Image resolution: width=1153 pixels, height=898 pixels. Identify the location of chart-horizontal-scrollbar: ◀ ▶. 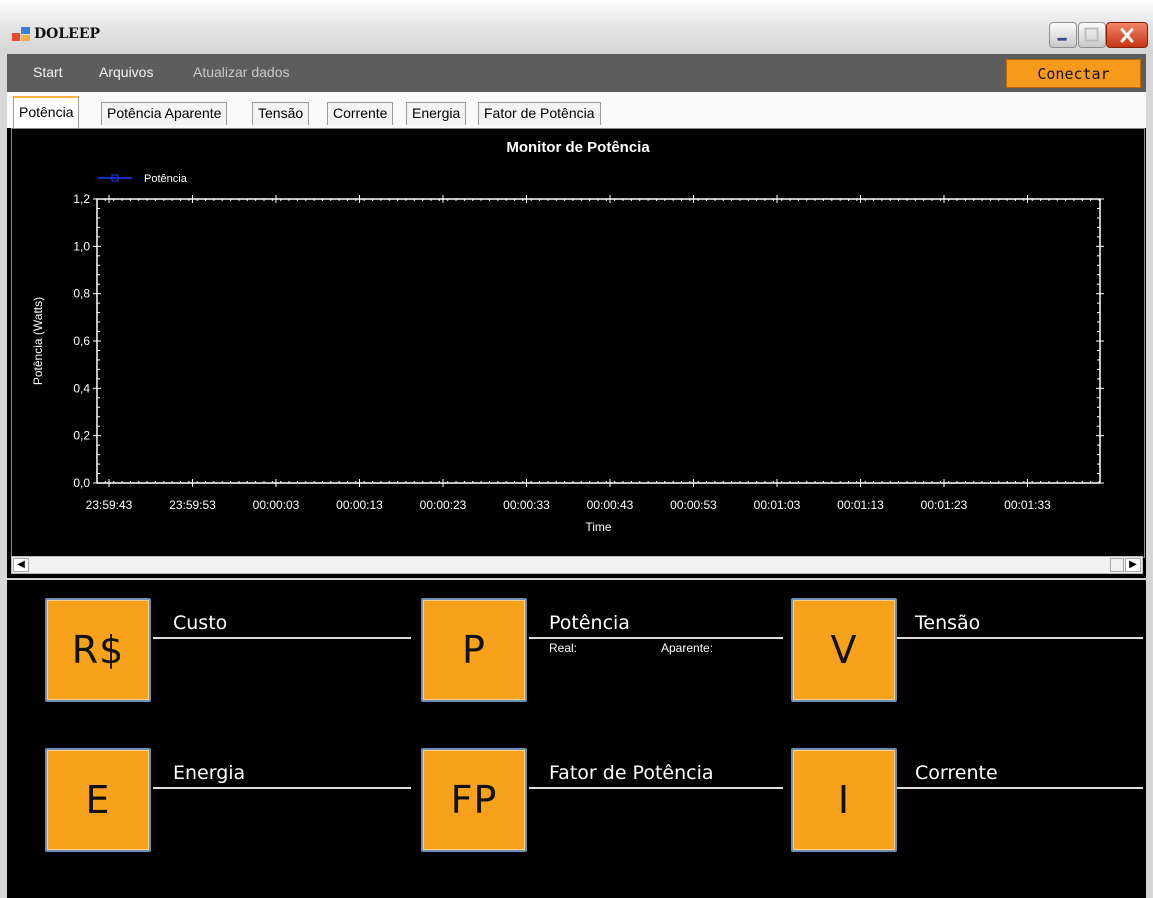
(577, 565).